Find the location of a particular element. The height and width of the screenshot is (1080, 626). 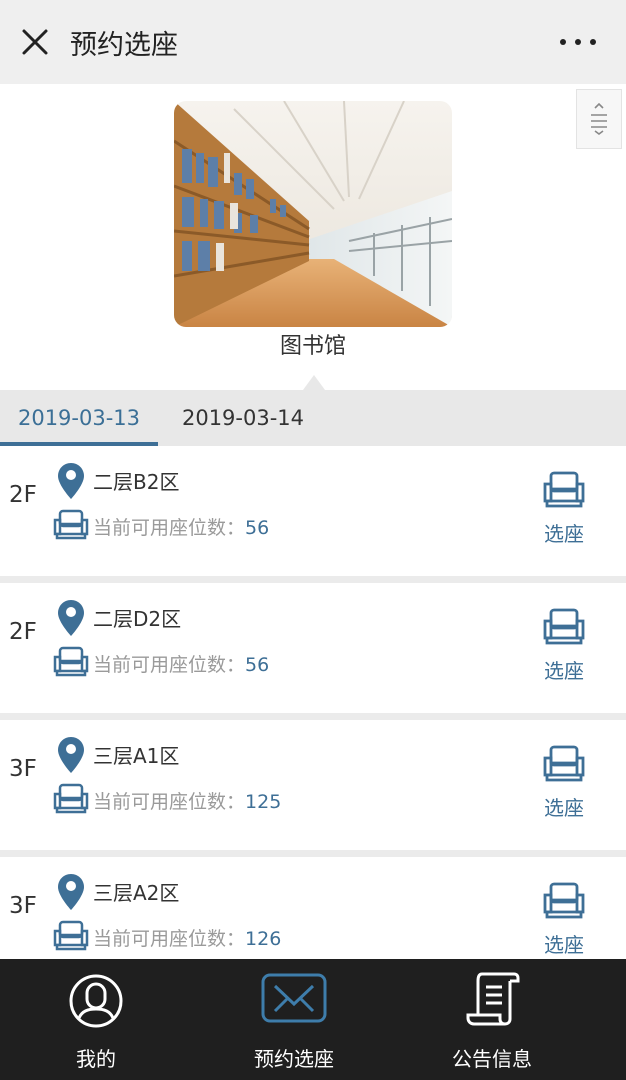

close-icon is located at coordinates (35, 42).